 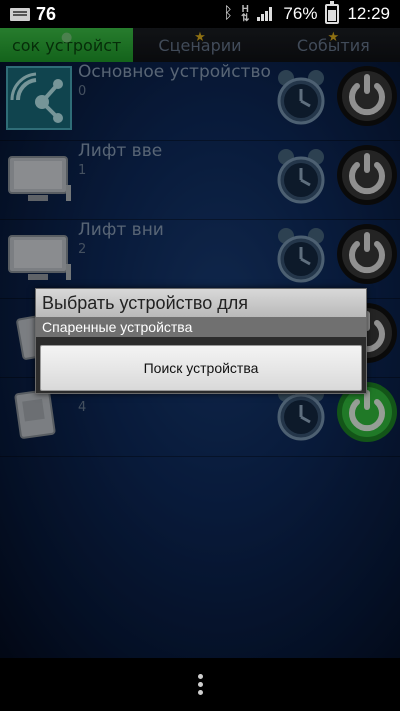 What do you see at coordinates (245, 14) in the screenshot?
I see `hspa-icon: H ⇅` at bounding box center [245, 14].